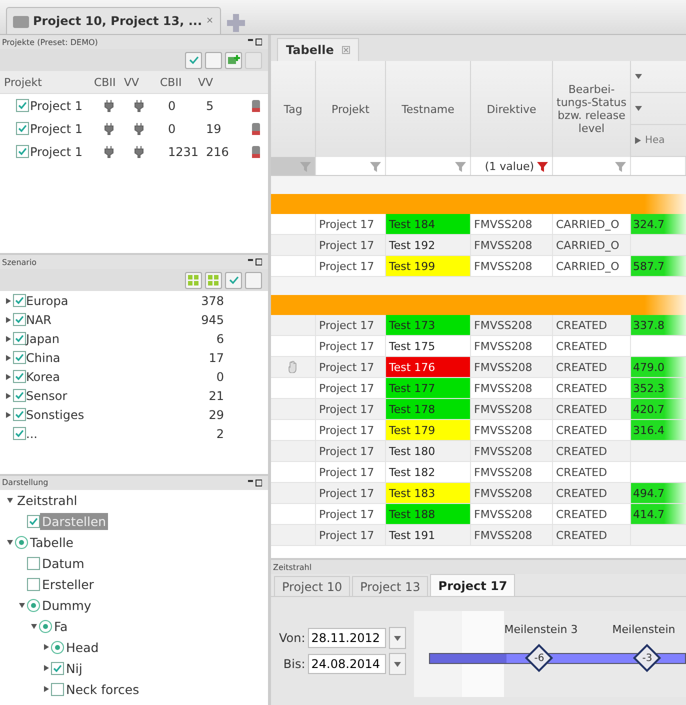 The width and height of the screenshot is (686, 705). Describe the element at coordinates (43, 339) in the screenshot. I see `scenario-item: Japan` at that location.